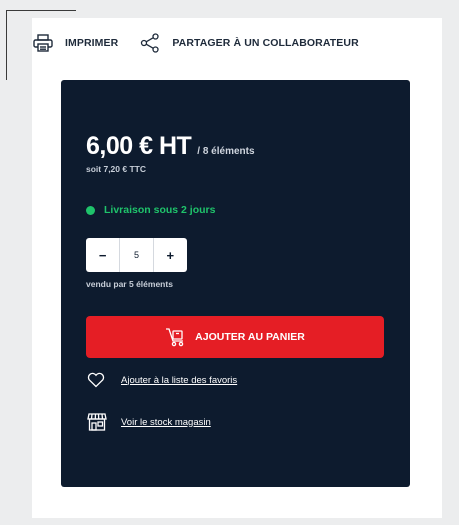  I want to click on toolbar: IMPRIMER PARTAGER À UN COLLABORATEUR, so click(196, 43).